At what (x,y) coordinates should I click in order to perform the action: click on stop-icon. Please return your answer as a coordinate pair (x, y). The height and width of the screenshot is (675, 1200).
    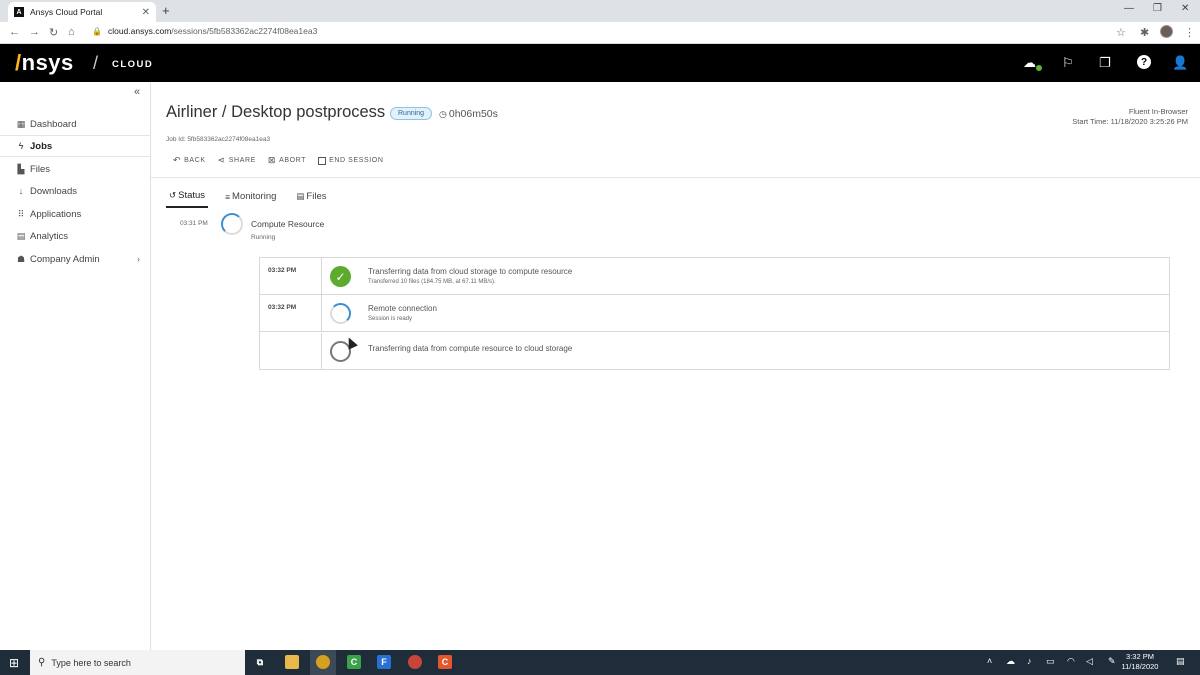
    Looking at the image, I should click on (322, 160).